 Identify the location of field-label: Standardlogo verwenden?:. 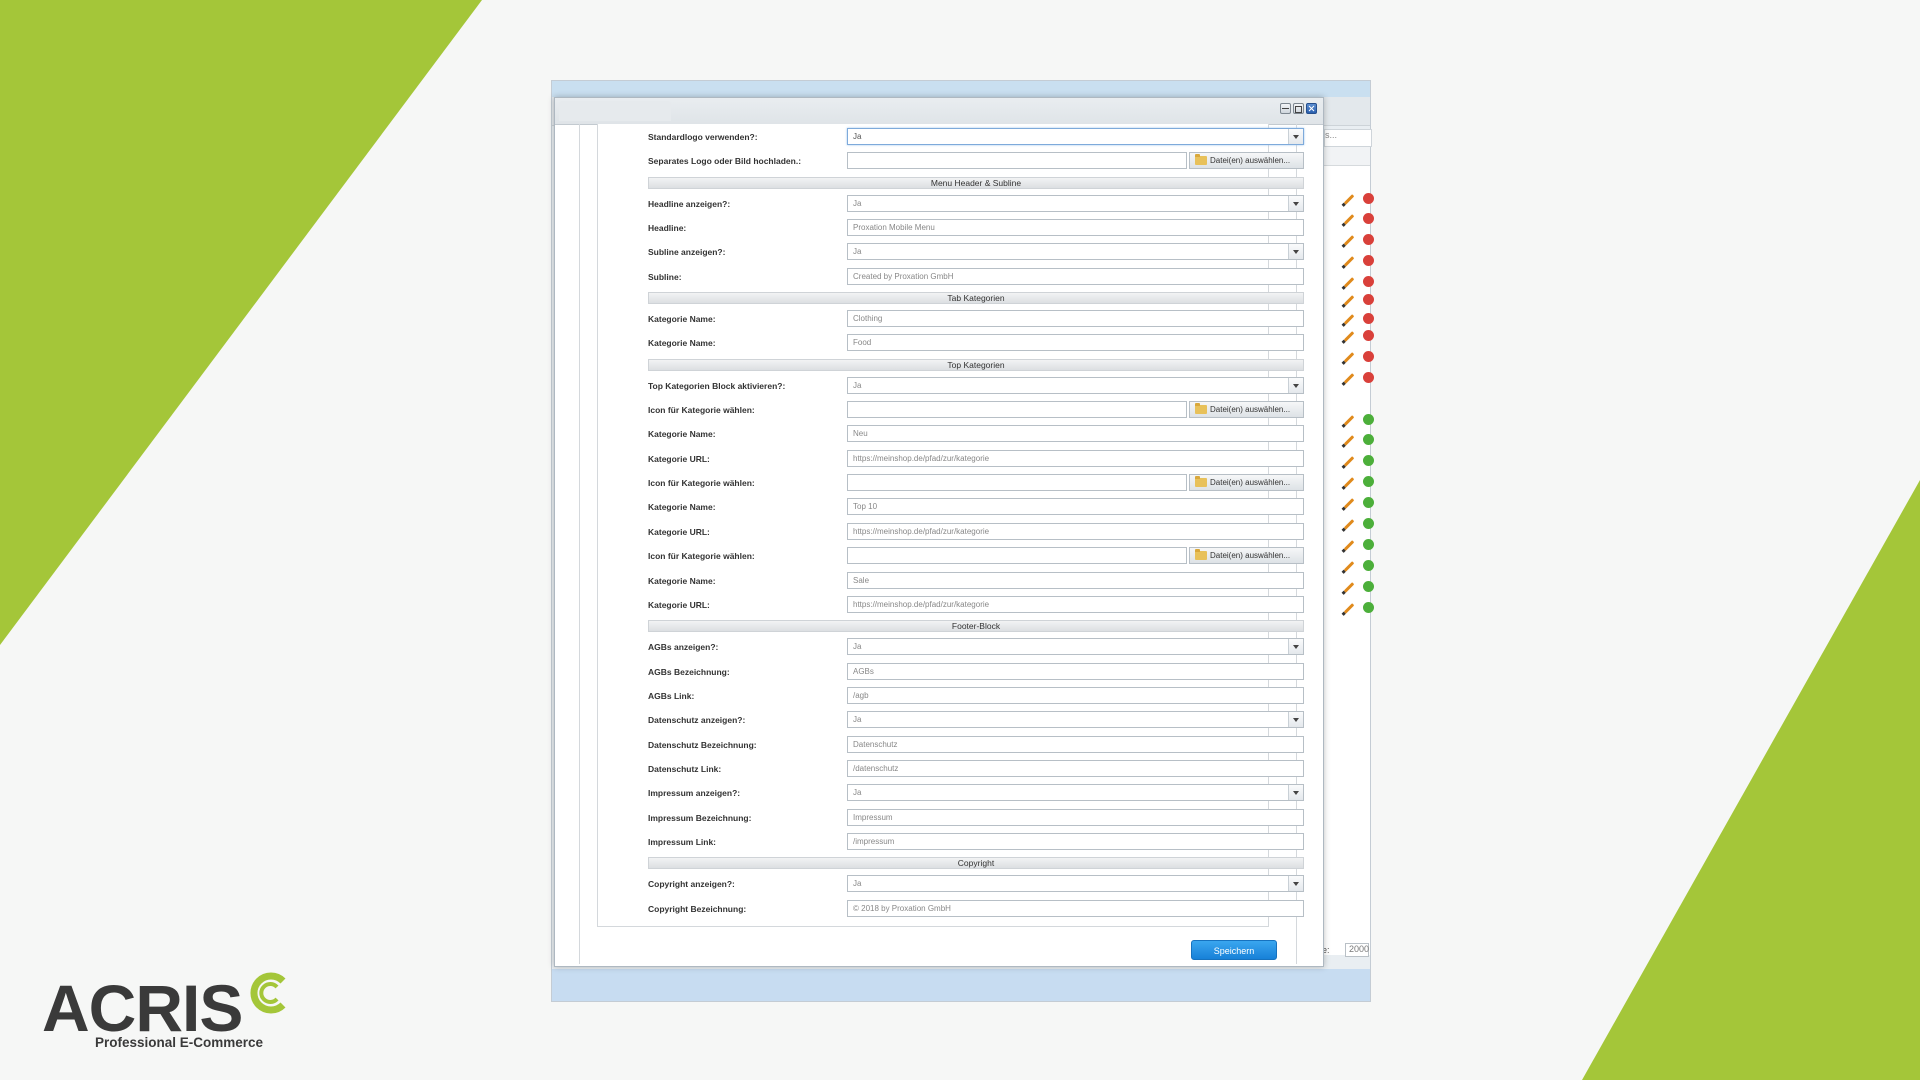
(703, 137).